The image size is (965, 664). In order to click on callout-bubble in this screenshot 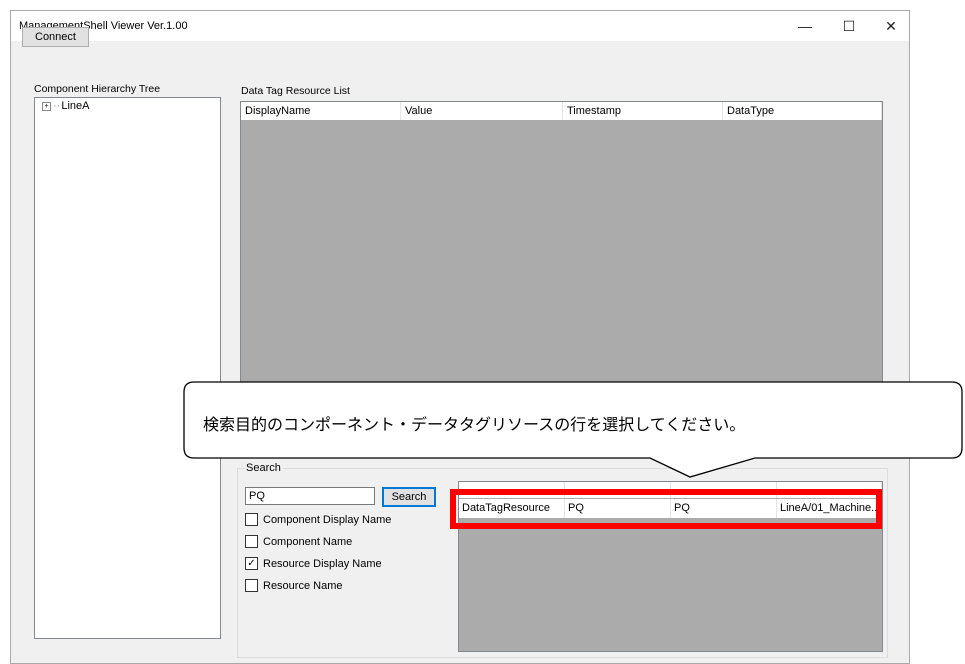, I will do `click(573, 429)`.